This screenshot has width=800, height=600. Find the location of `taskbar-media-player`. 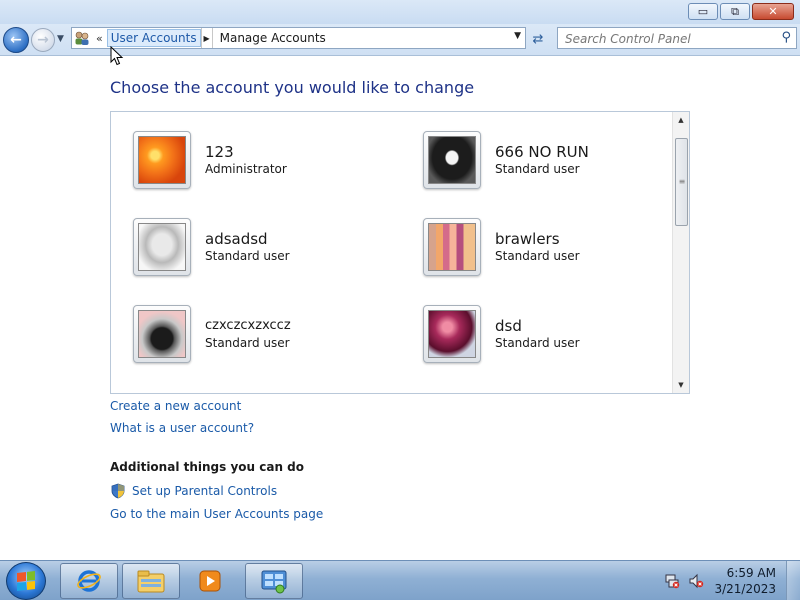

taskbar-media-player is located at coordinates (210, 581).